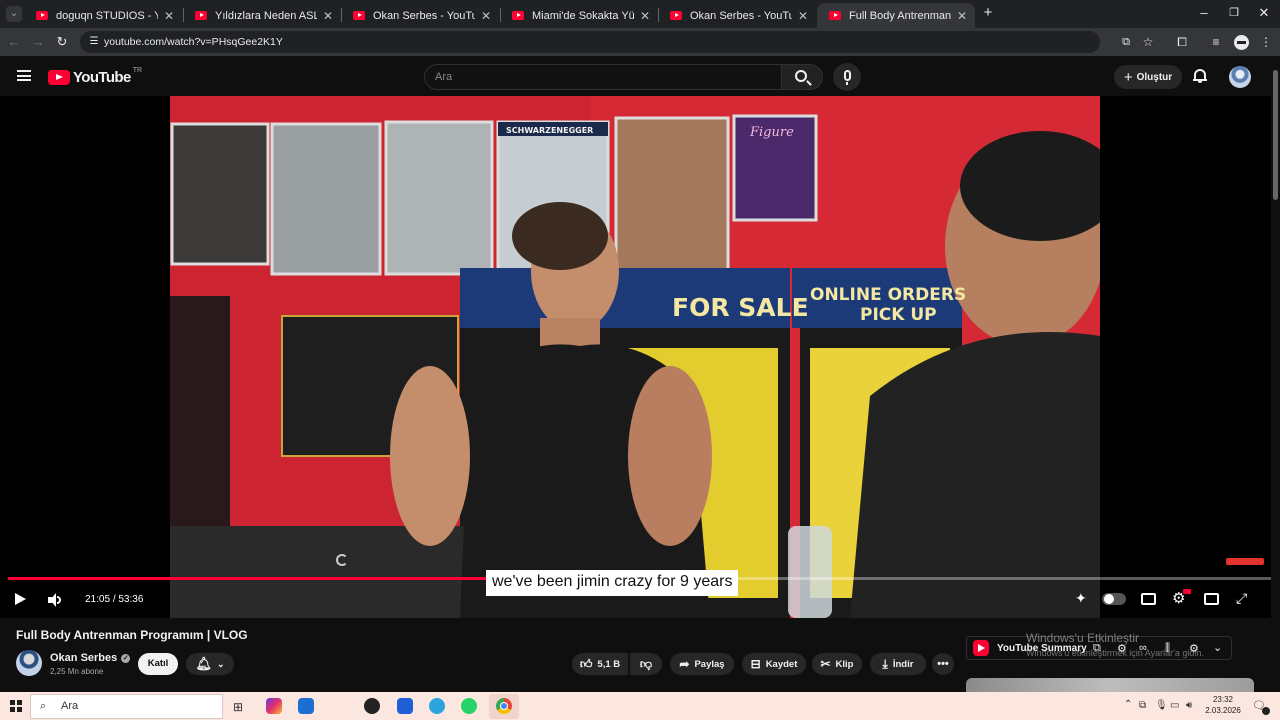 The width and height of the screenshot is (1280, 720). I want to click on ai-sparkle-icon: ✦, so click(1081, 598).